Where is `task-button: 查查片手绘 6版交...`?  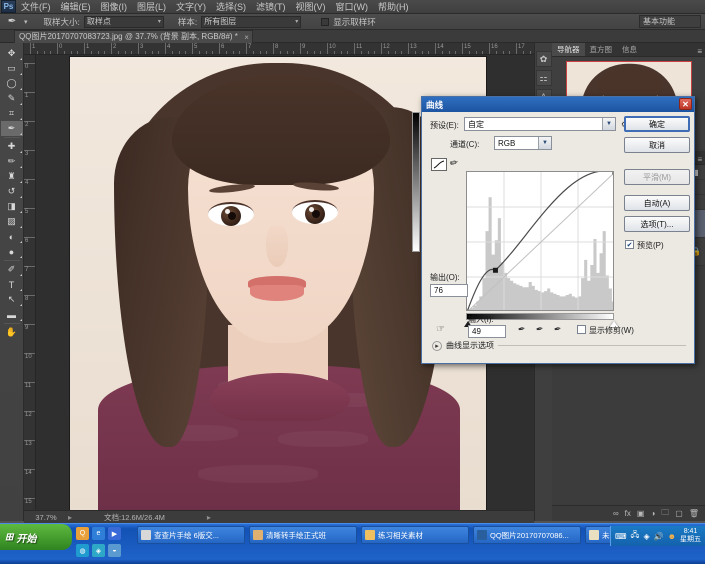
task-button: 查查片手绘 6版交... is located at coordinates (191, 535).